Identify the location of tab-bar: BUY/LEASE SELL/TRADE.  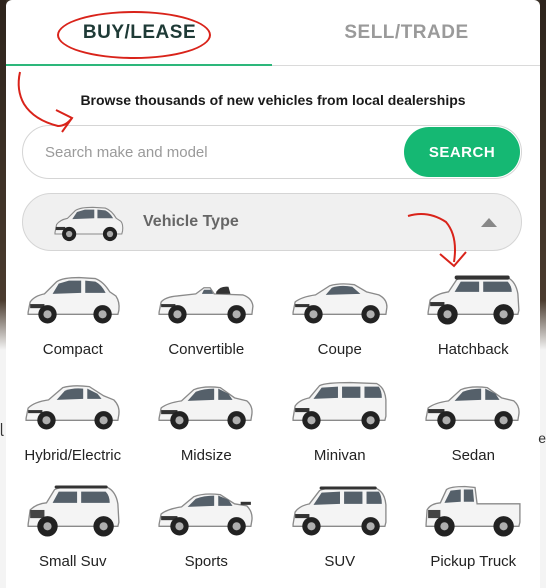
(273, 33).